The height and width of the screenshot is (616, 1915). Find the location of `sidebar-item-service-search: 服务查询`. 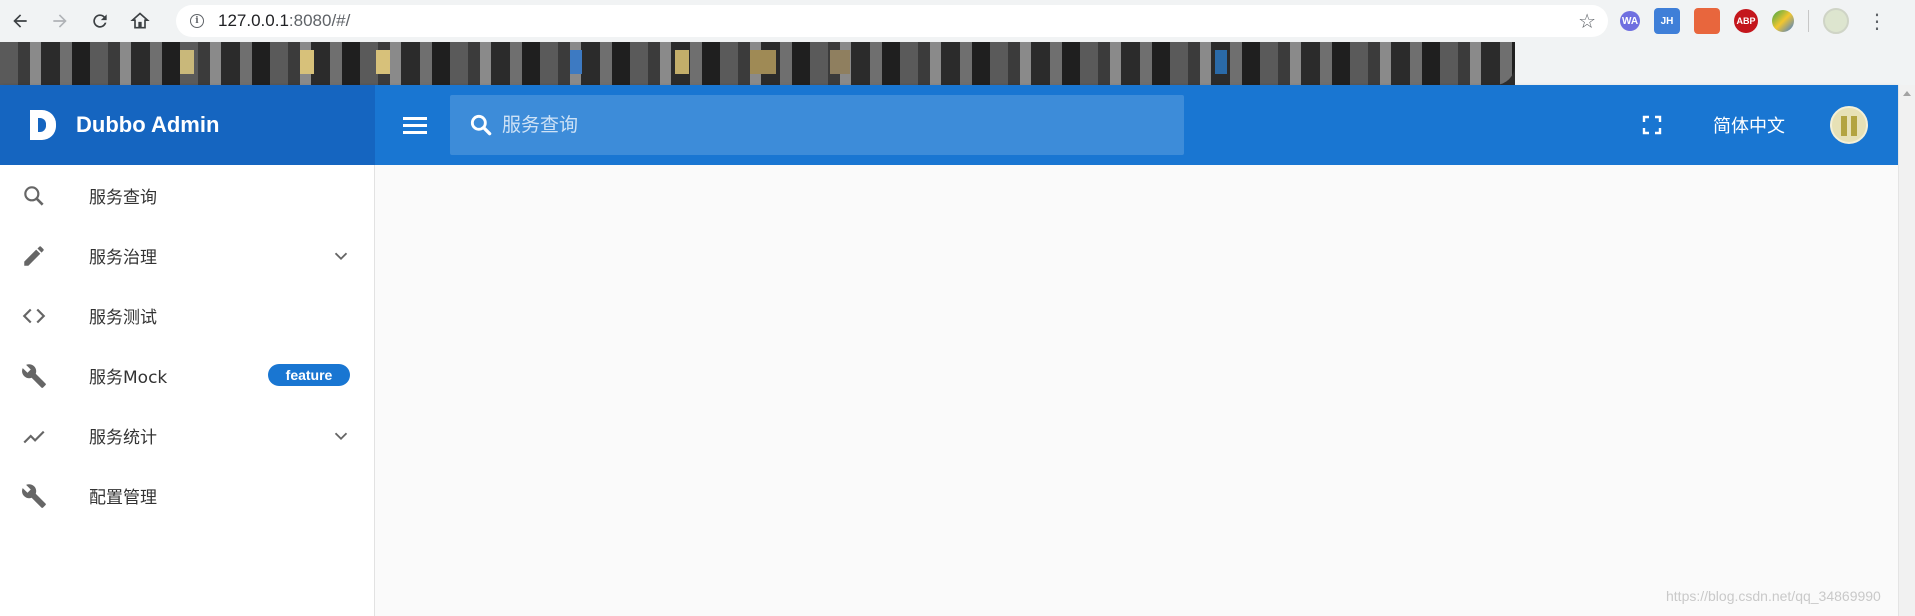

sidebar-item-service-search: 服务查询 is located at coordinates (187, 195).